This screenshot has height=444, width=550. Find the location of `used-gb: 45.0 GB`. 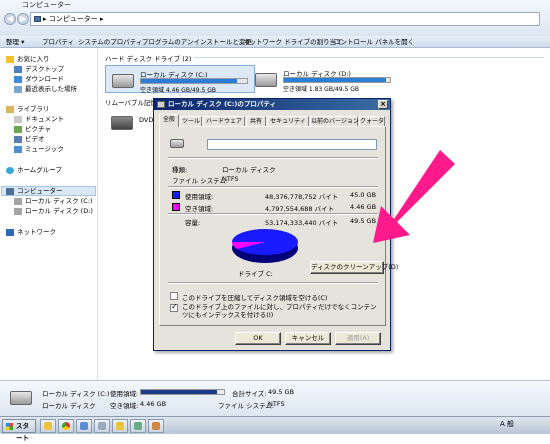

used-gb: 45.0 GB is located at coordinates (363, 195).